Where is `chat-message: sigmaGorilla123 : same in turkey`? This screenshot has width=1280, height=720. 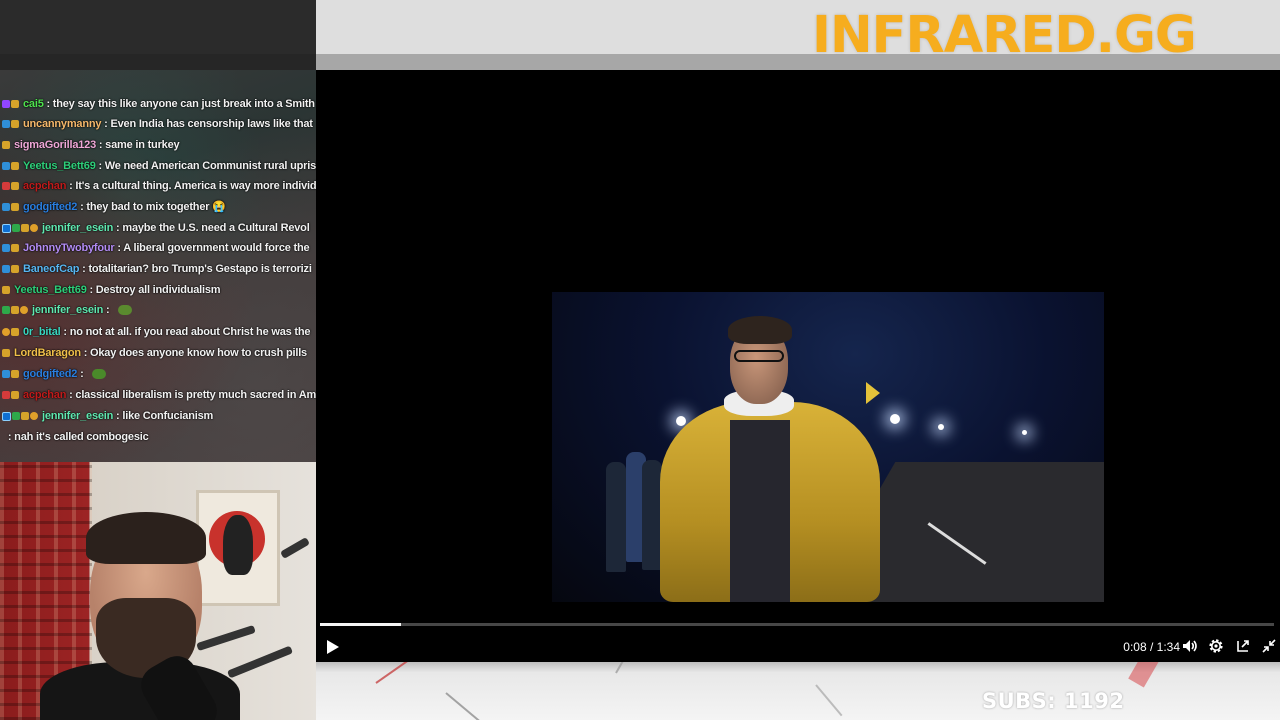
chat-message: sigmaGorilla123 : same in turkey is located at coordinates (160, 145).